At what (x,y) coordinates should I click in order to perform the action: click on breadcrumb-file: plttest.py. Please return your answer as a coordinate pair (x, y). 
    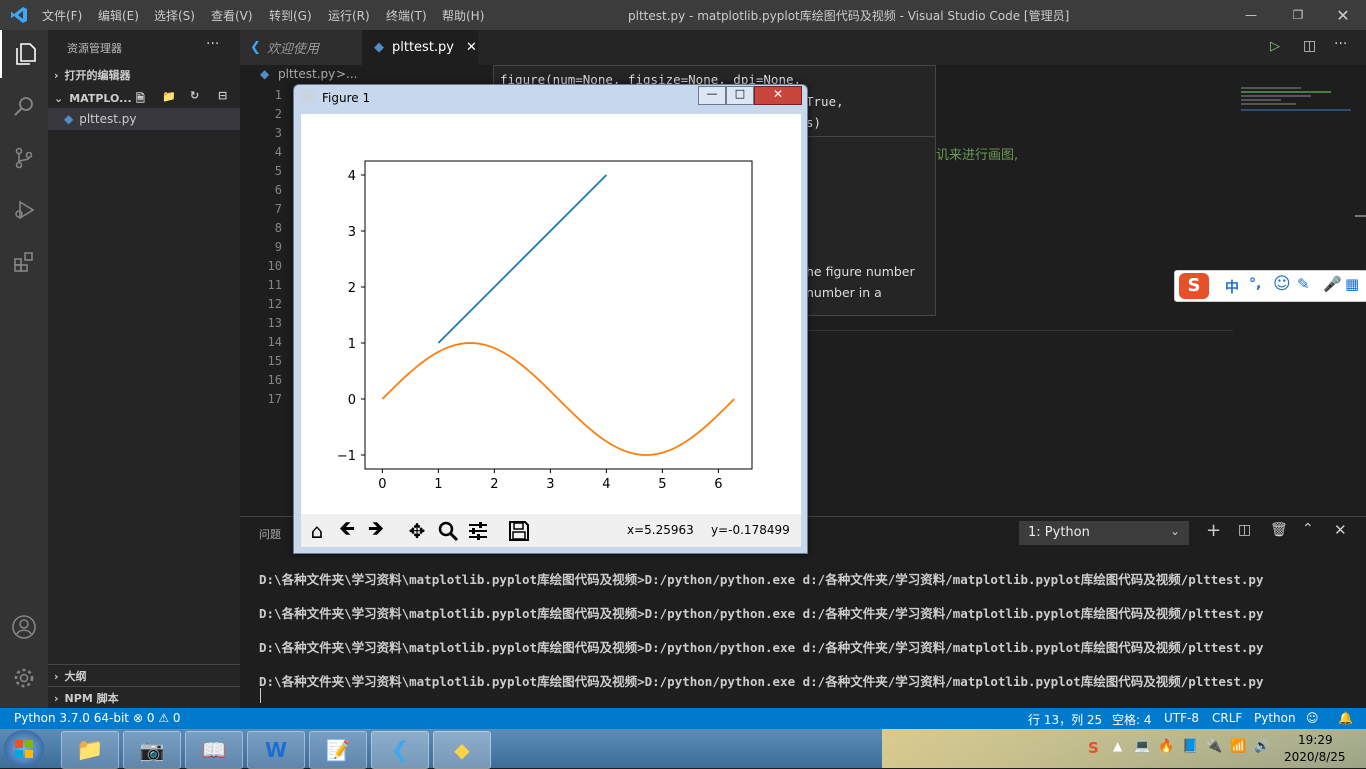
    Looking at the image, I should click on (306, 74).